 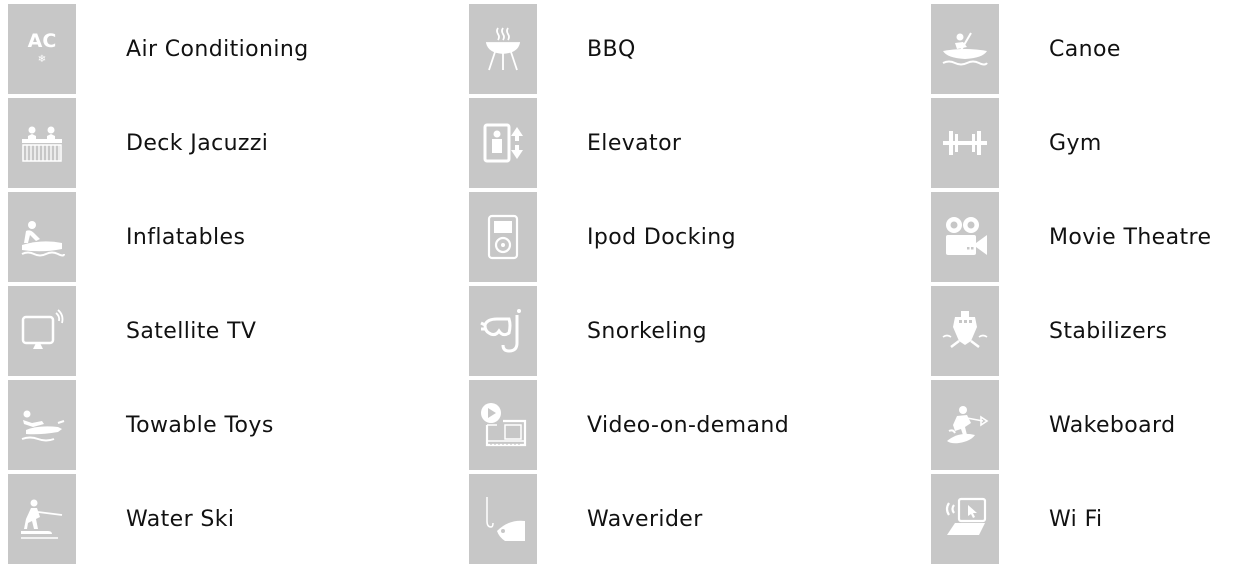 I want to click on amenity-label: Deck Jacuzzi, so click(x=197, y=143).